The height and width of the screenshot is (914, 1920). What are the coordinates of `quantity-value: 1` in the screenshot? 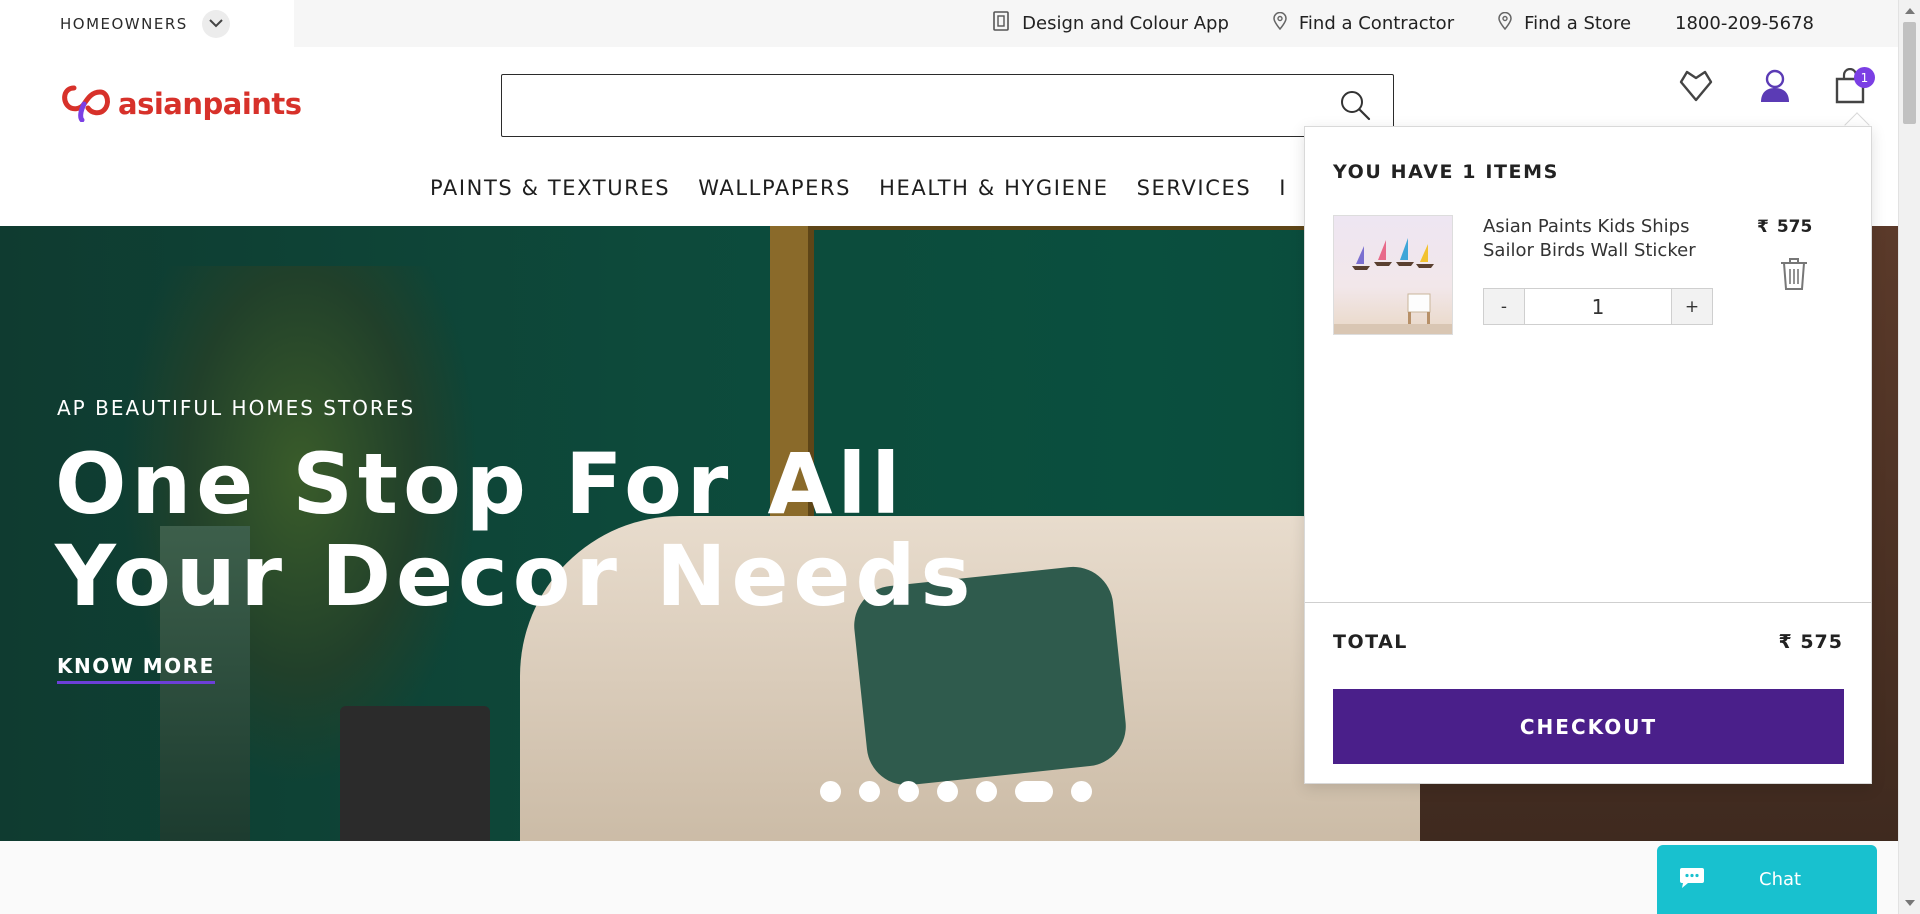 It's located at (1598, 306).